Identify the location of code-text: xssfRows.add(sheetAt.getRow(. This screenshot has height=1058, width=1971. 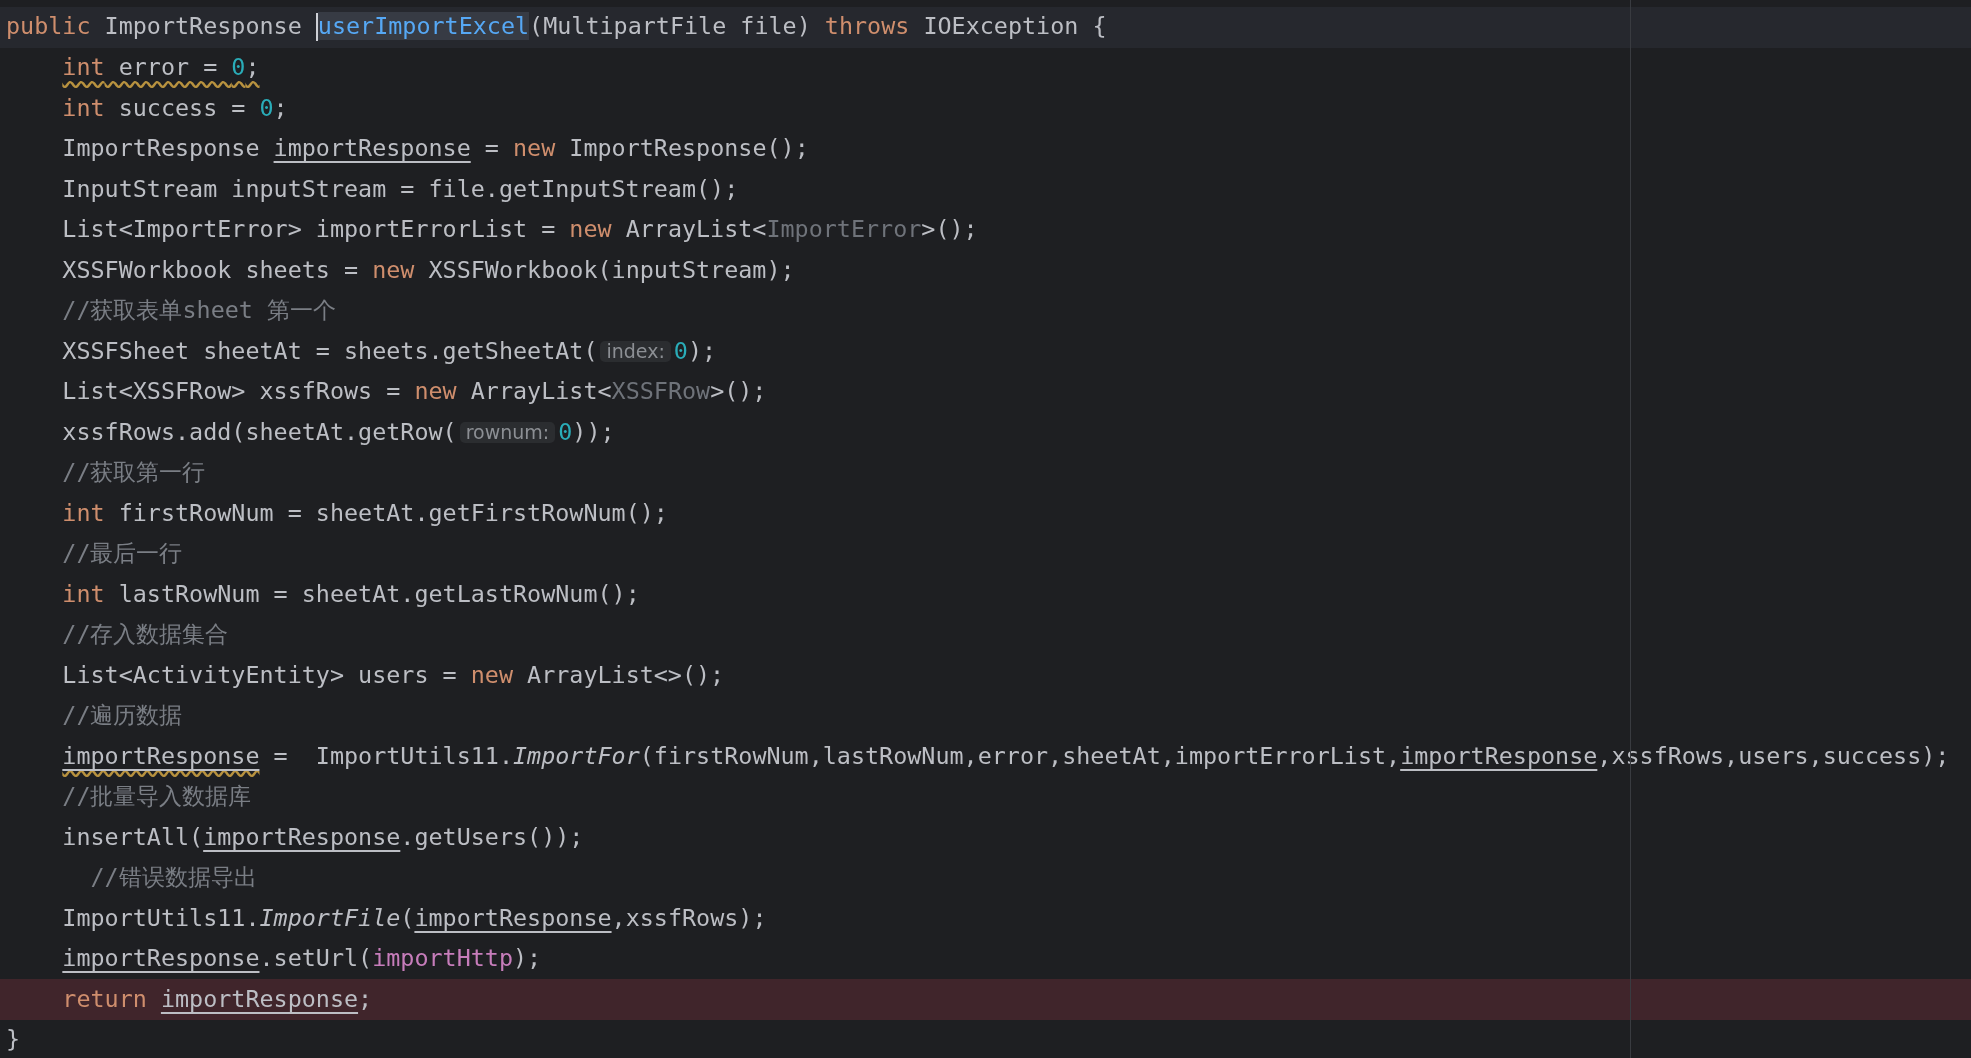
(259, 432).